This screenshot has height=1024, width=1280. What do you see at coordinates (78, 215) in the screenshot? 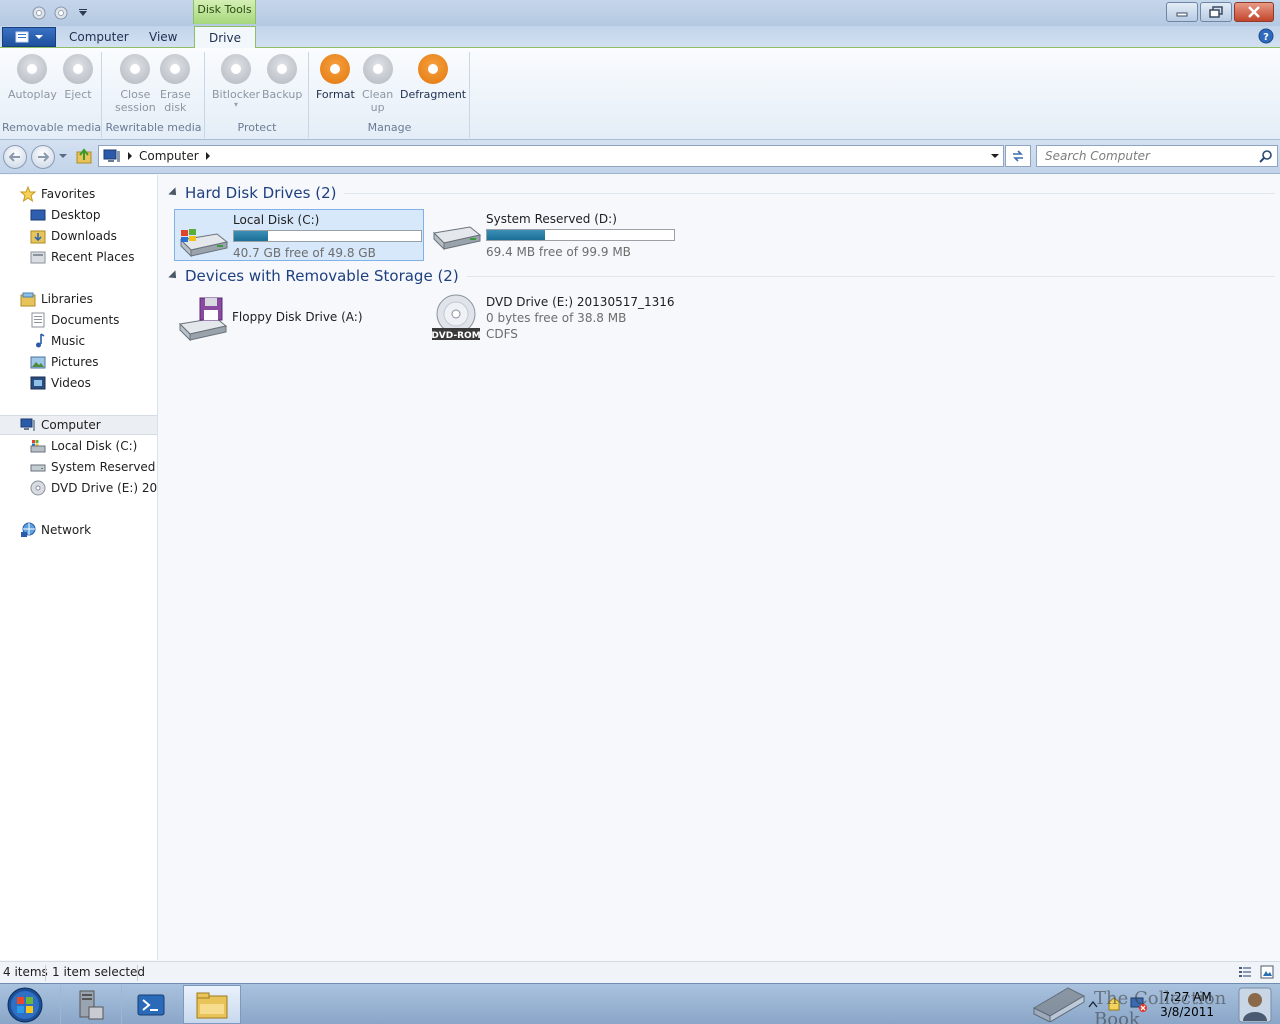
I see `nav-desktop: Desktop` at bounding box center [78, 215].